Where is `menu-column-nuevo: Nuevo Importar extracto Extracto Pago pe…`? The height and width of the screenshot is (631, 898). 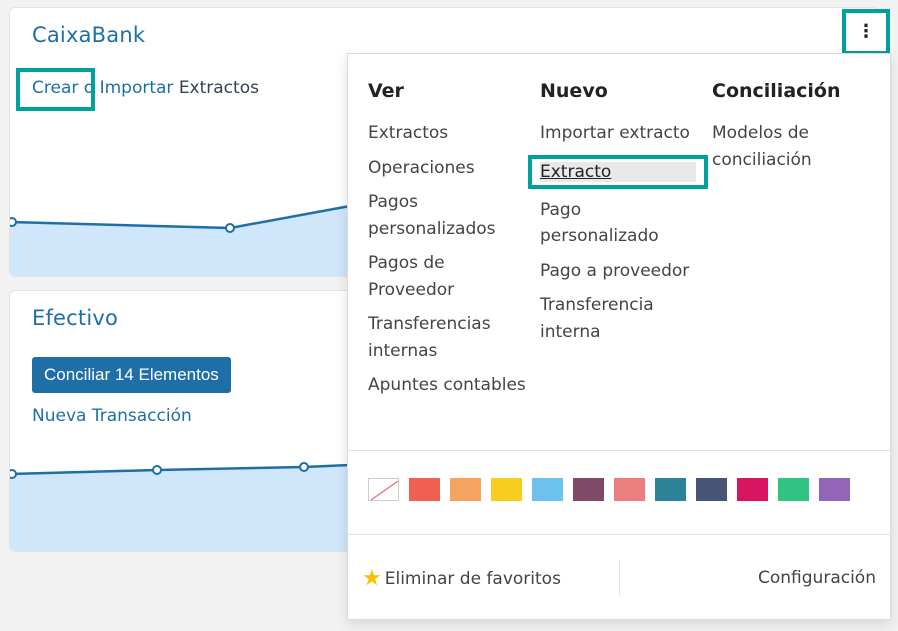 menu-column-nuevo: Nuevo Importar extracto Extracto Pago pe… is located at coordinates (618, 216).